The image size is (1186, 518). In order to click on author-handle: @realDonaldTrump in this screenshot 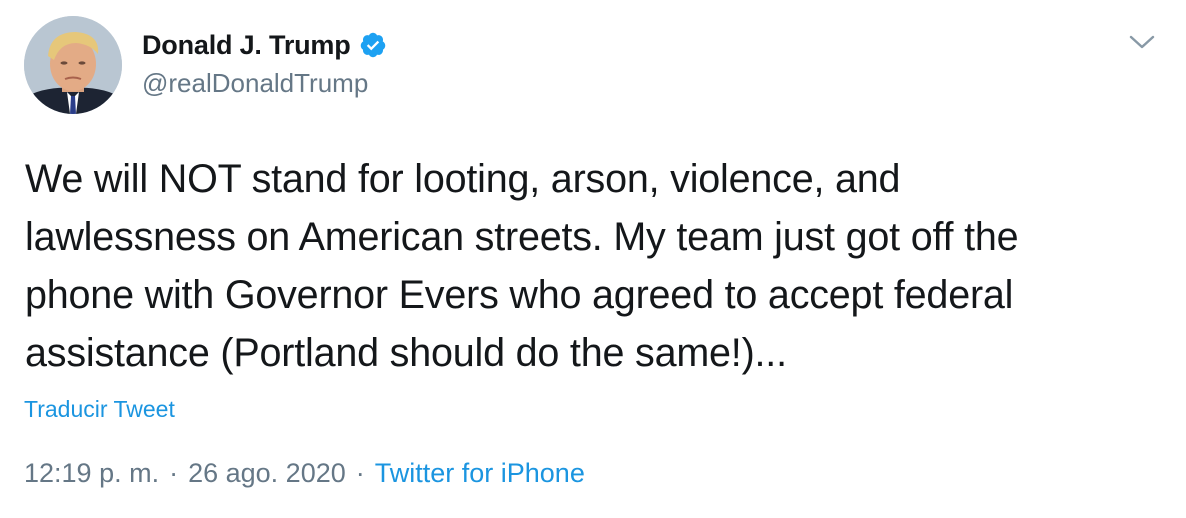, I will do `click(255, 83)`.